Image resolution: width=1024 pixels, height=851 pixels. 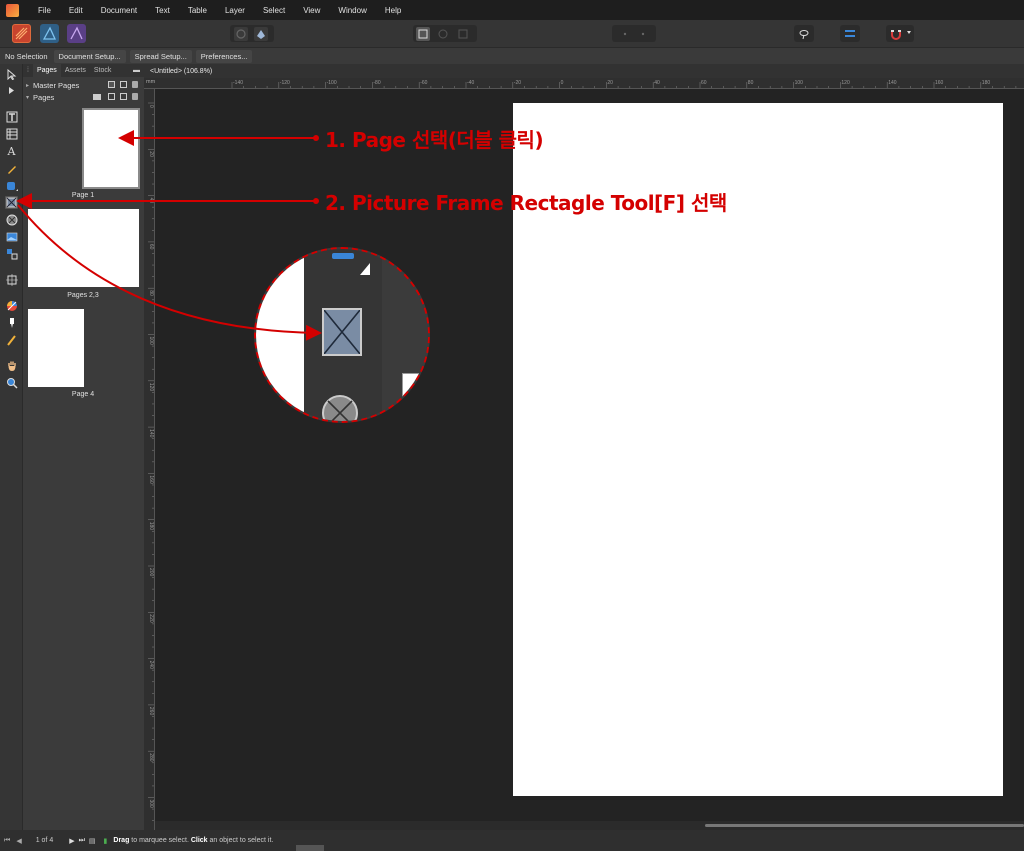 I want to click on photo-persona-icon, so click(x=76, y=33).